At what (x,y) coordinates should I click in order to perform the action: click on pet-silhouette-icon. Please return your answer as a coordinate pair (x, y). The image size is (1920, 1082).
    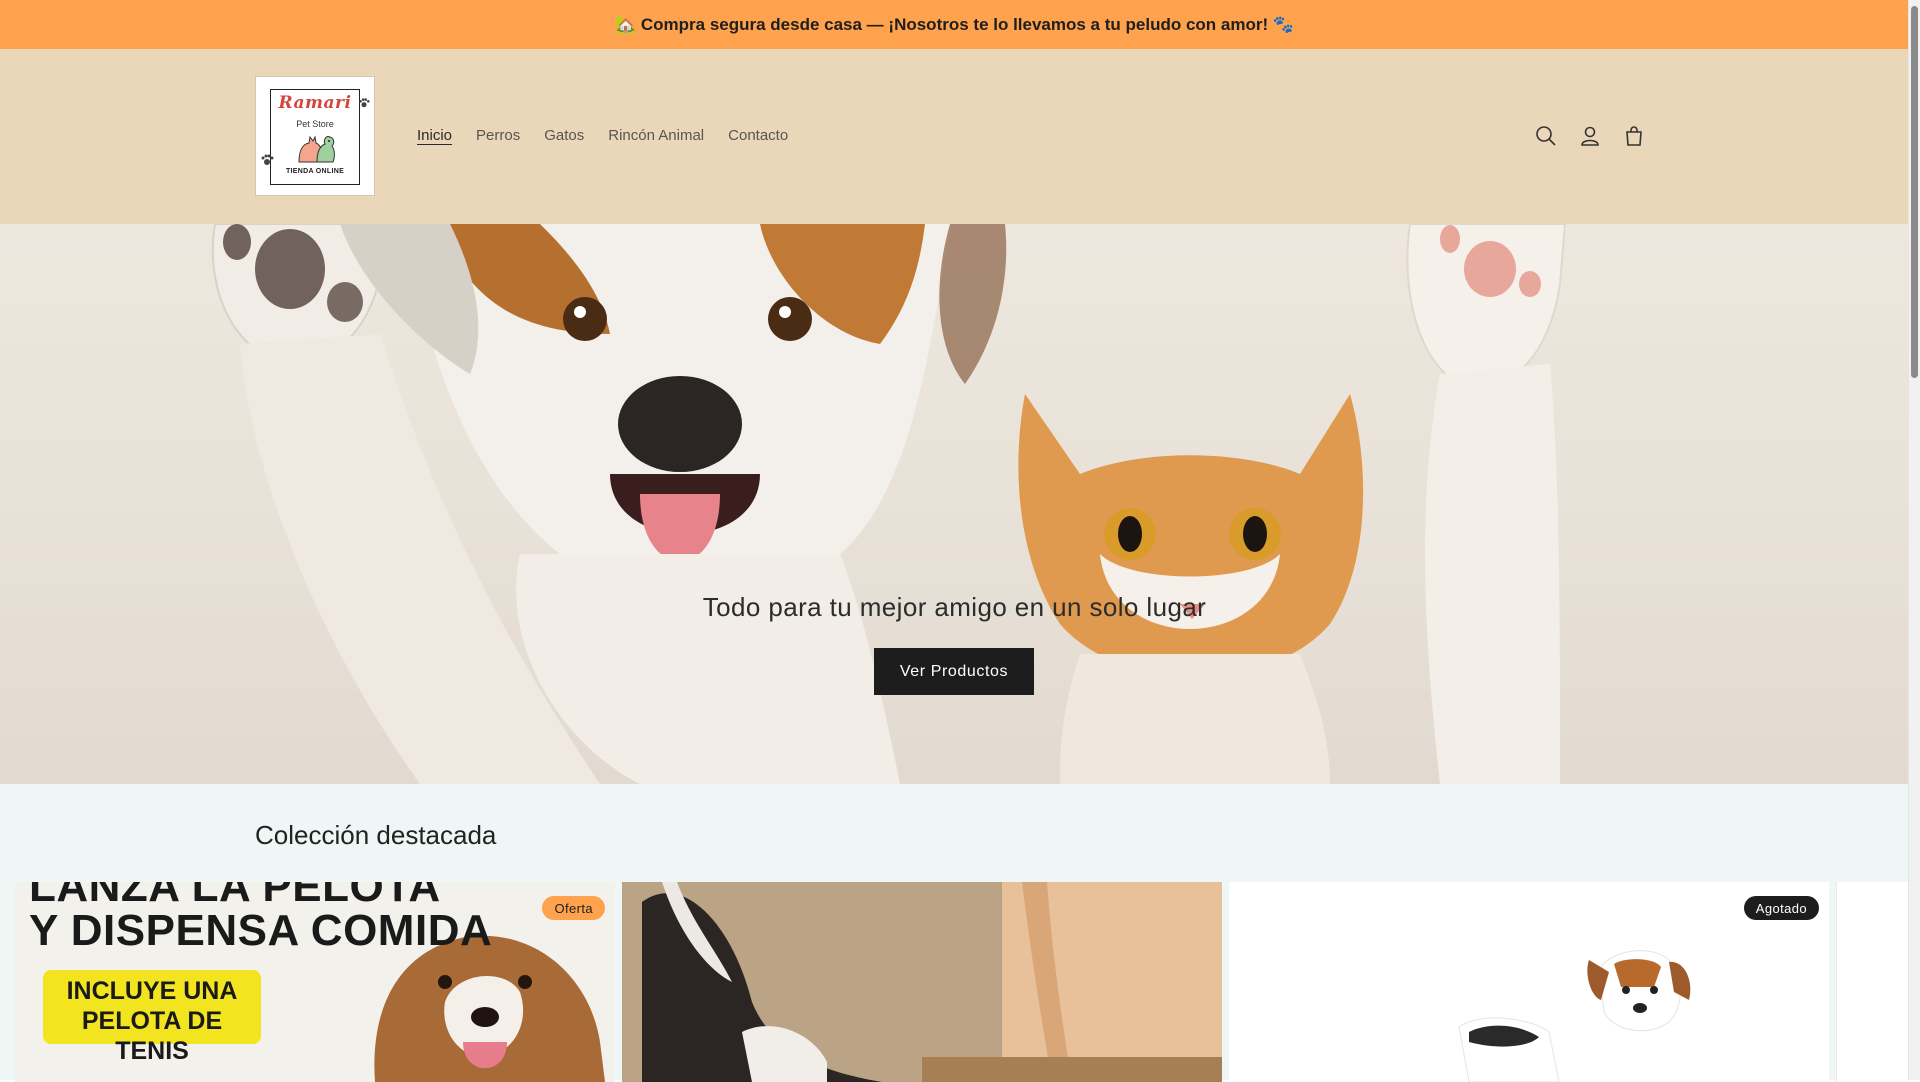
    Looking at the image, I should click on (316, 149).